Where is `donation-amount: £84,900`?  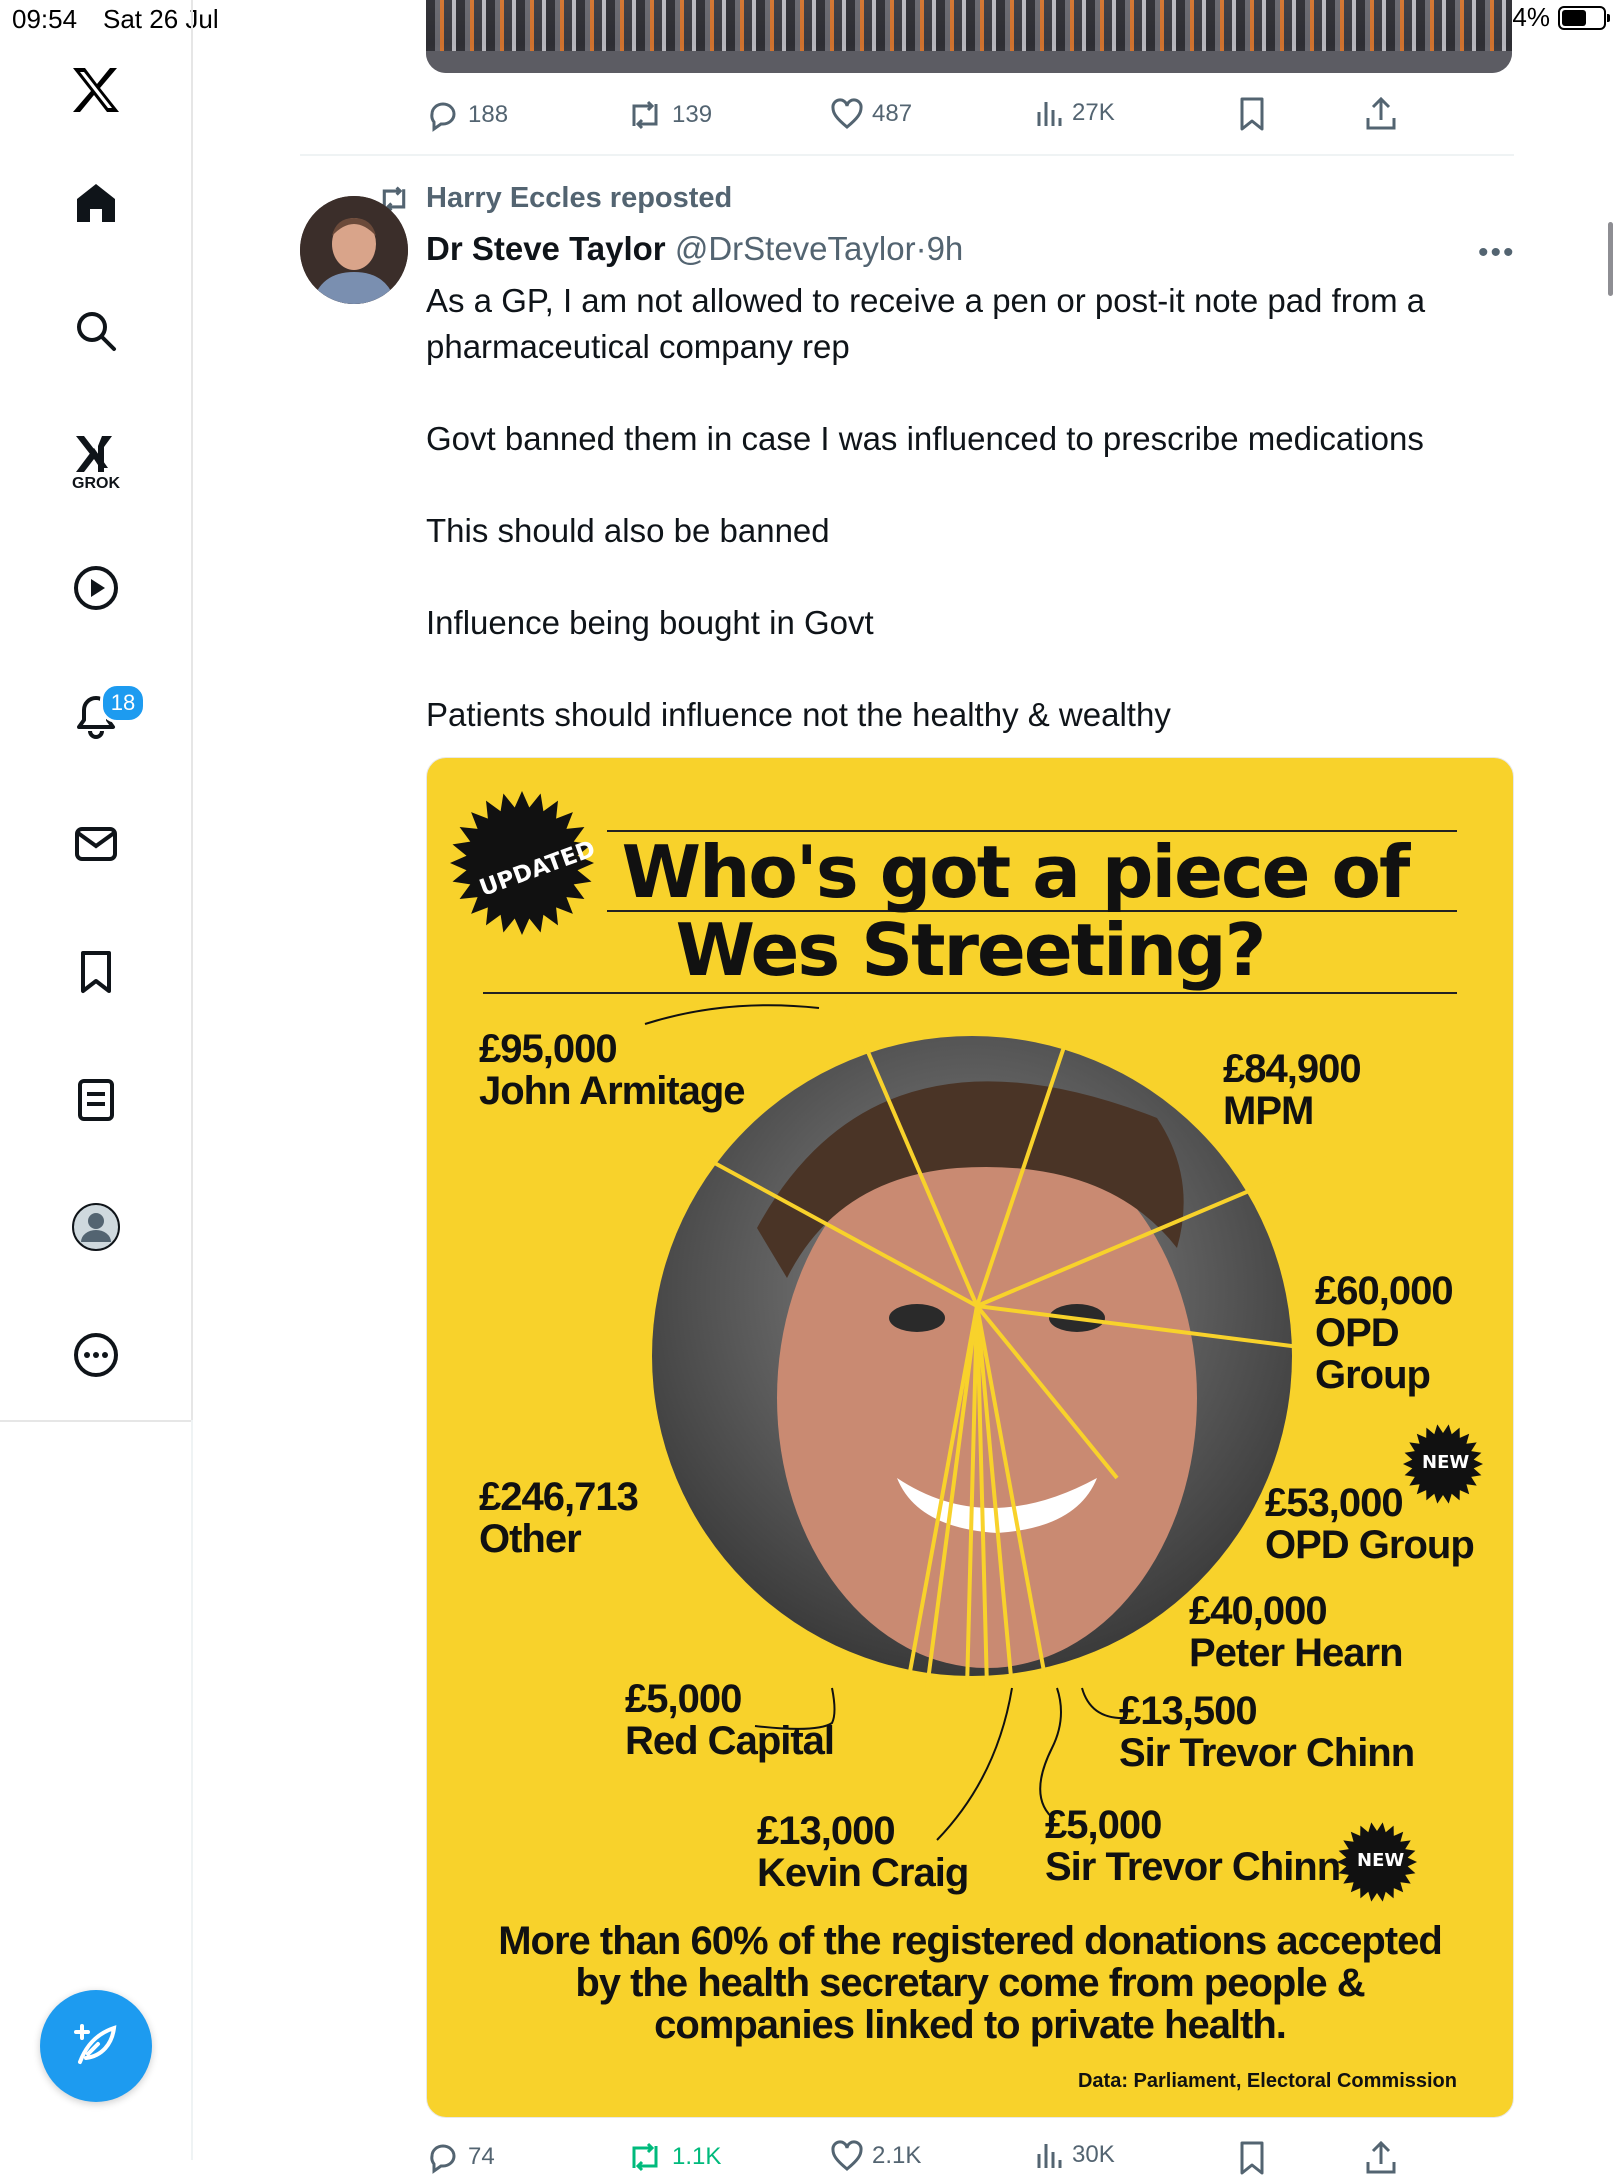 donation-amount: £84,900 is located at coordinates (1292, 1069).